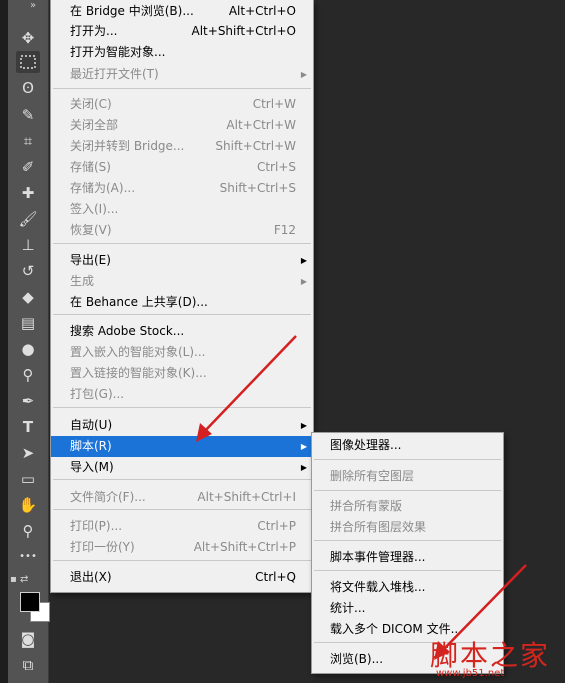 The height and width of the screenshot is (683, 565). What do you see at coordinates (470, 673) in the screenshot?
I see `watermark-url: www.jb51.net` at bounding box center [470, 673].